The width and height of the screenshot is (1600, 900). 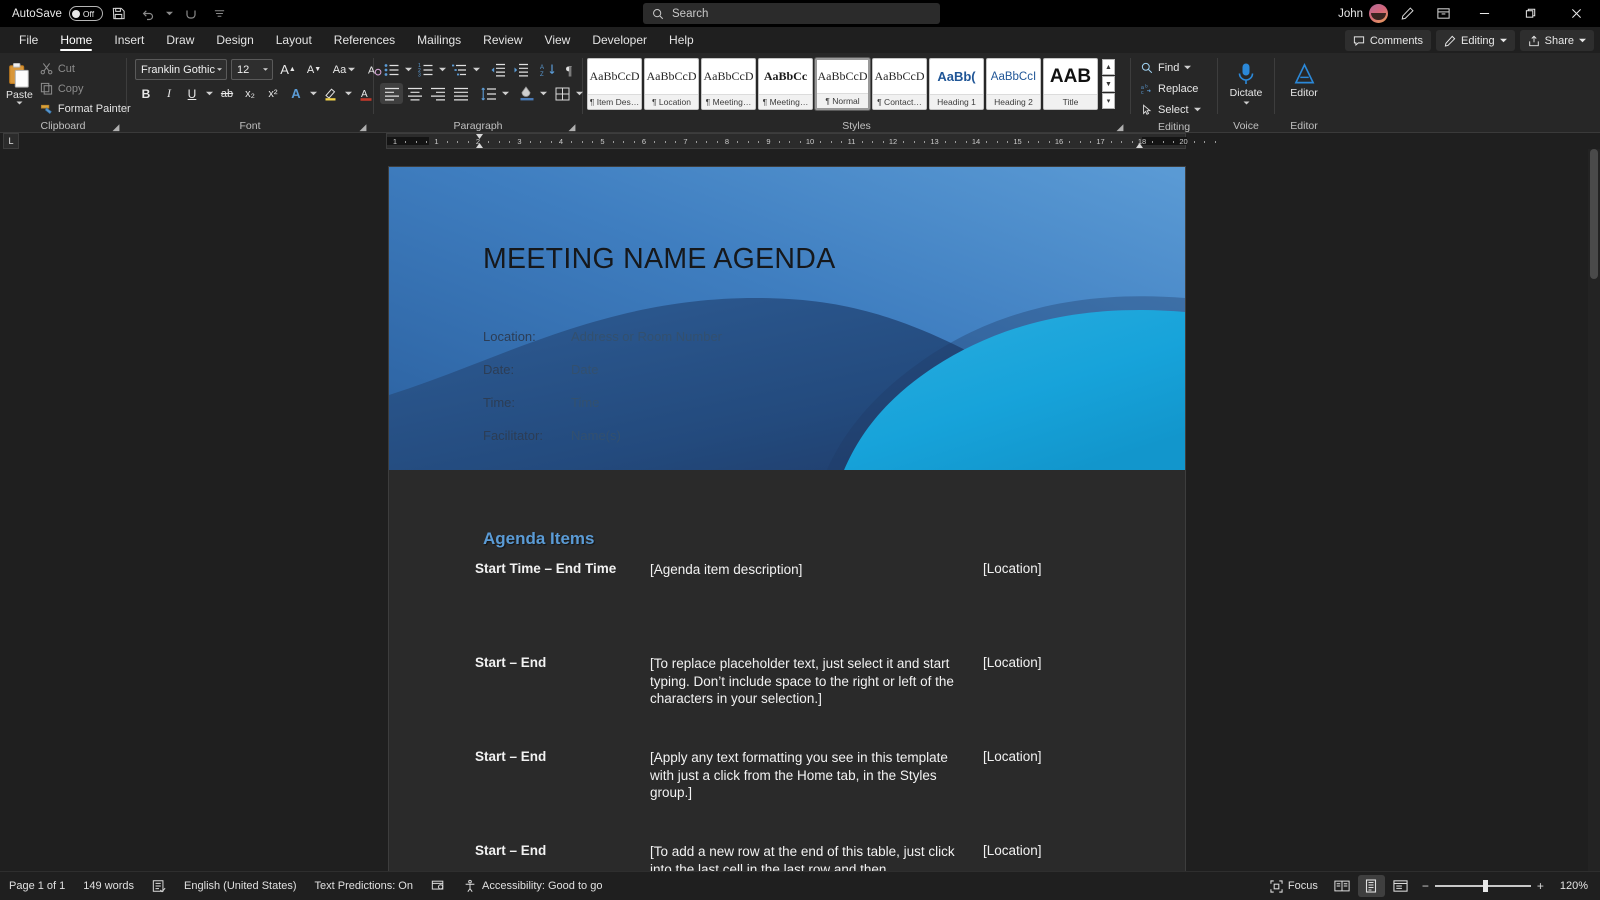 What do you see at coordinates (364, 886) in the screenshot?
I see `text-predictions-indicator: Text Predictions: On` at bounding box center [364, 886].